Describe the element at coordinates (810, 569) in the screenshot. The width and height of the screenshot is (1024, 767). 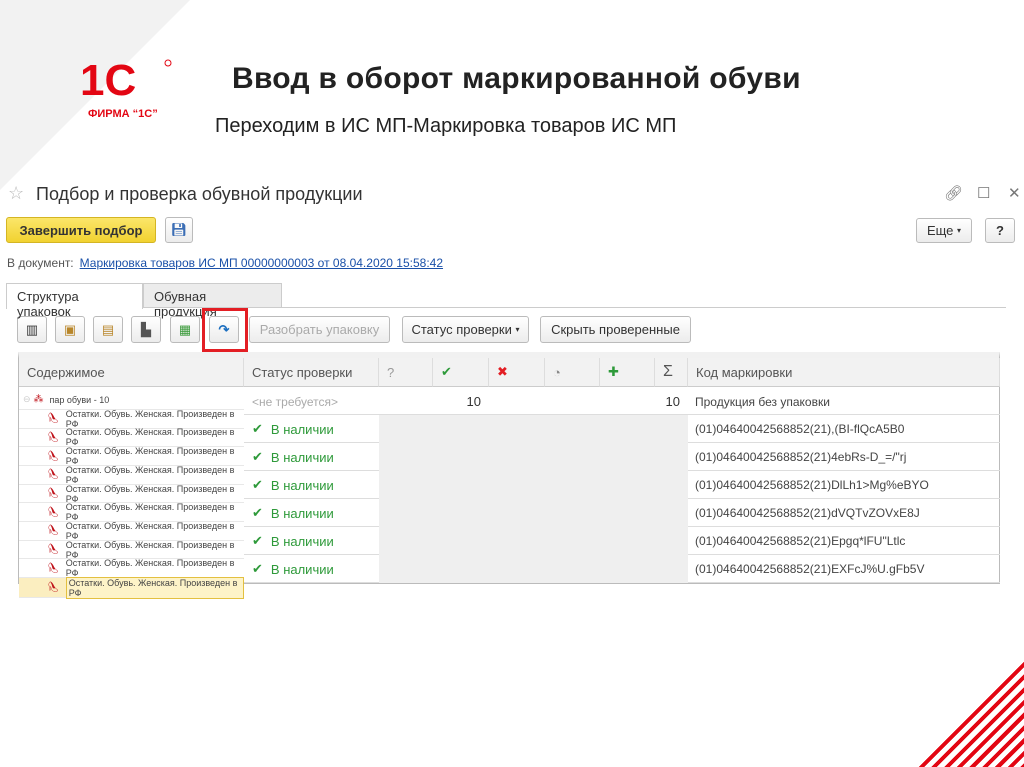
I see `code-cell: (01)04640042568852(21)EXFcJ%U.gFb5V` at that location.